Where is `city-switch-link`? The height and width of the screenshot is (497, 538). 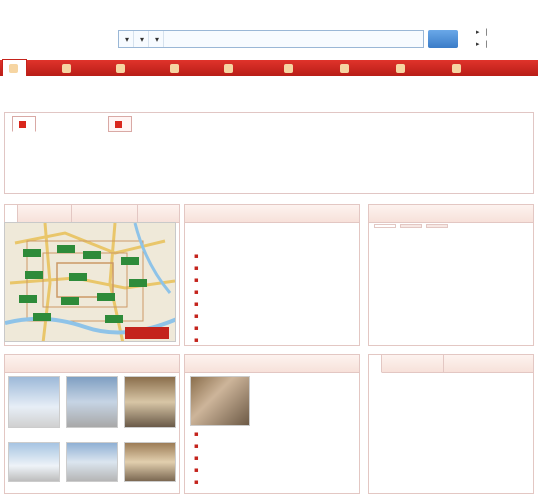 city-switch-link is located at coordinates (91, 45).